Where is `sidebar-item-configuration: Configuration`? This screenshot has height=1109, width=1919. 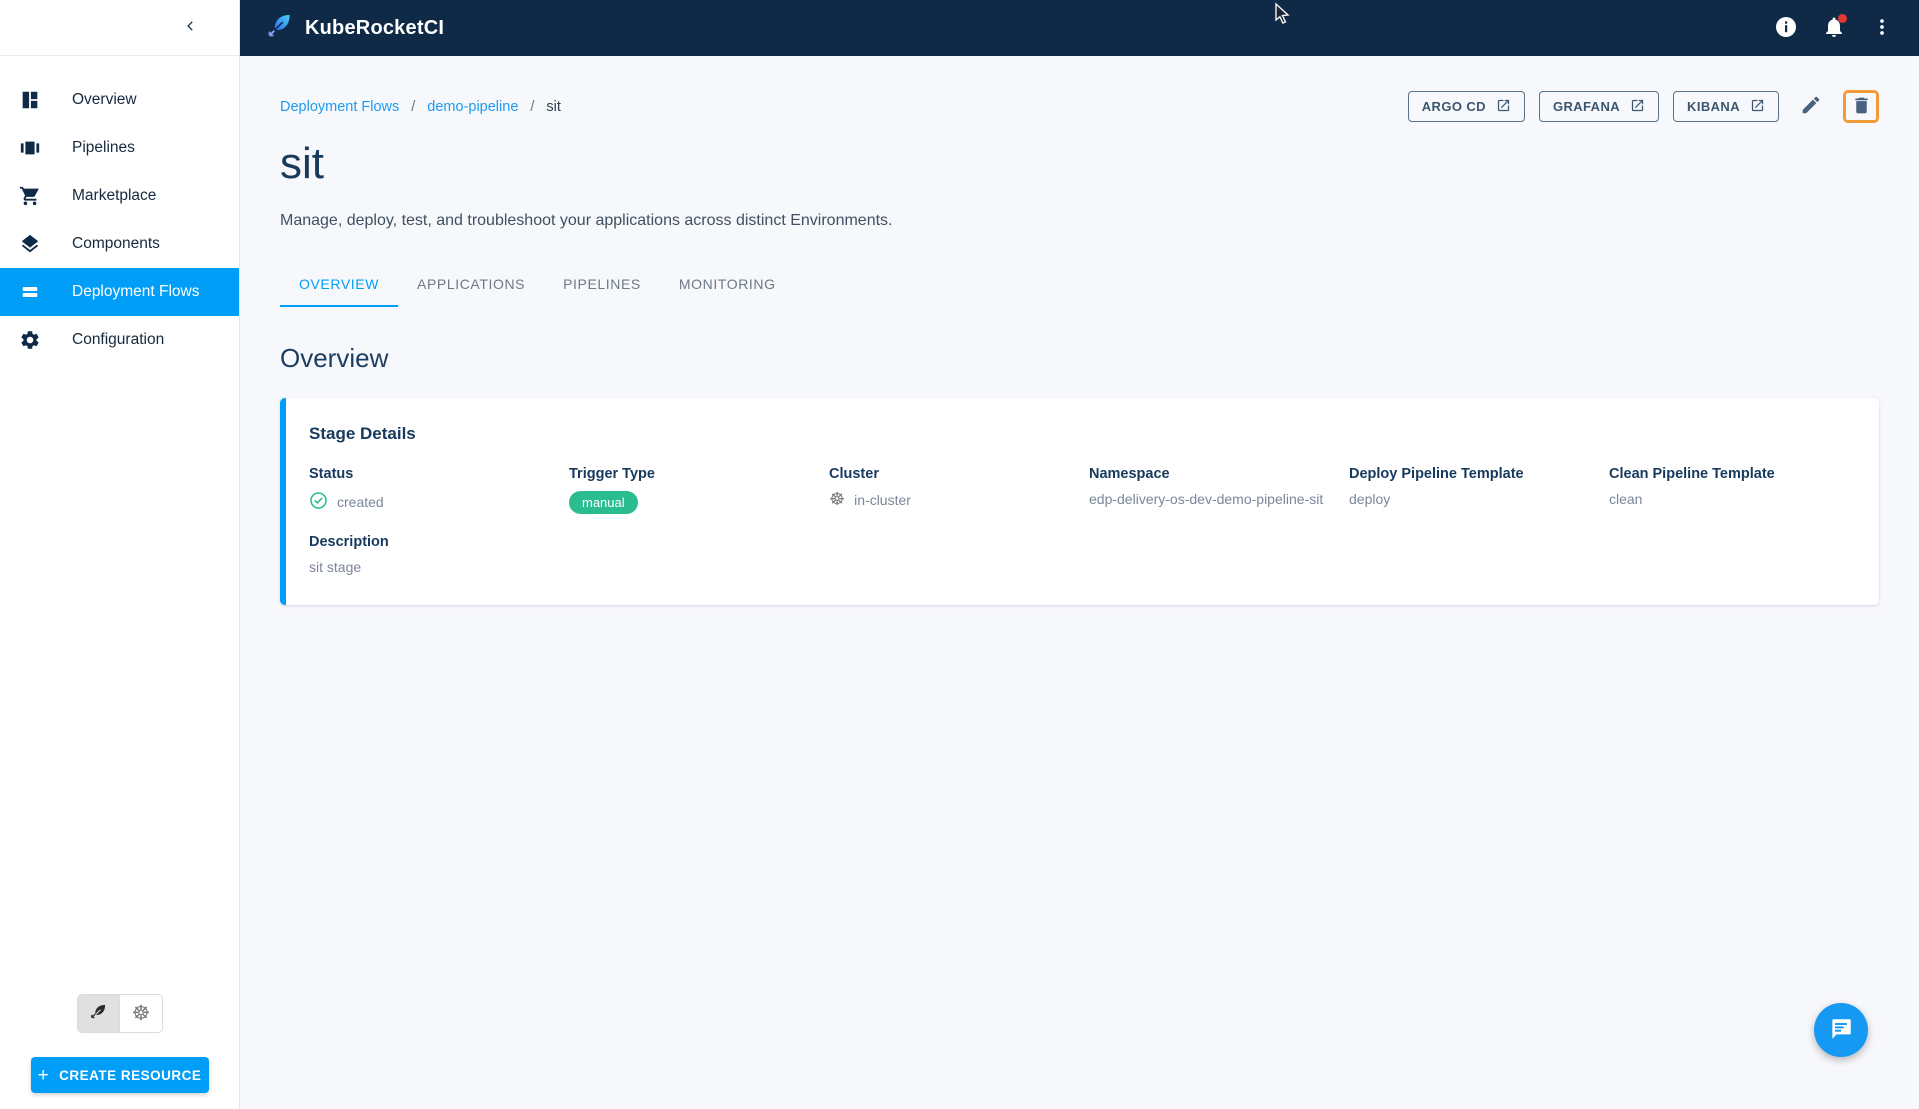
sidebar-item-configuration: Configuration is located at coordinates (119, 340).